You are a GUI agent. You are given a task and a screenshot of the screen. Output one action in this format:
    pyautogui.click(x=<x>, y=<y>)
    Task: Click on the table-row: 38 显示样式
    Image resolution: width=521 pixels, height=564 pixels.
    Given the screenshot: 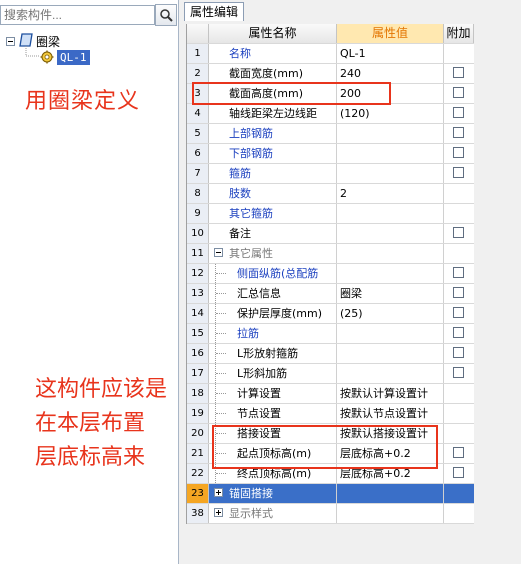 What is the action you would take?
    pyautogui.click(x=330, y=514)
    